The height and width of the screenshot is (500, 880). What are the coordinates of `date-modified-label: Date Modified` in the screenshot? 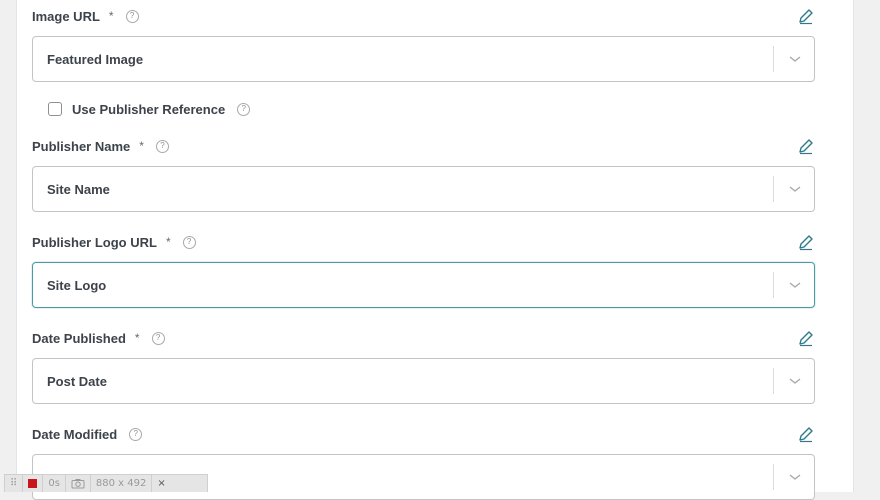 It's located at (75, 434).